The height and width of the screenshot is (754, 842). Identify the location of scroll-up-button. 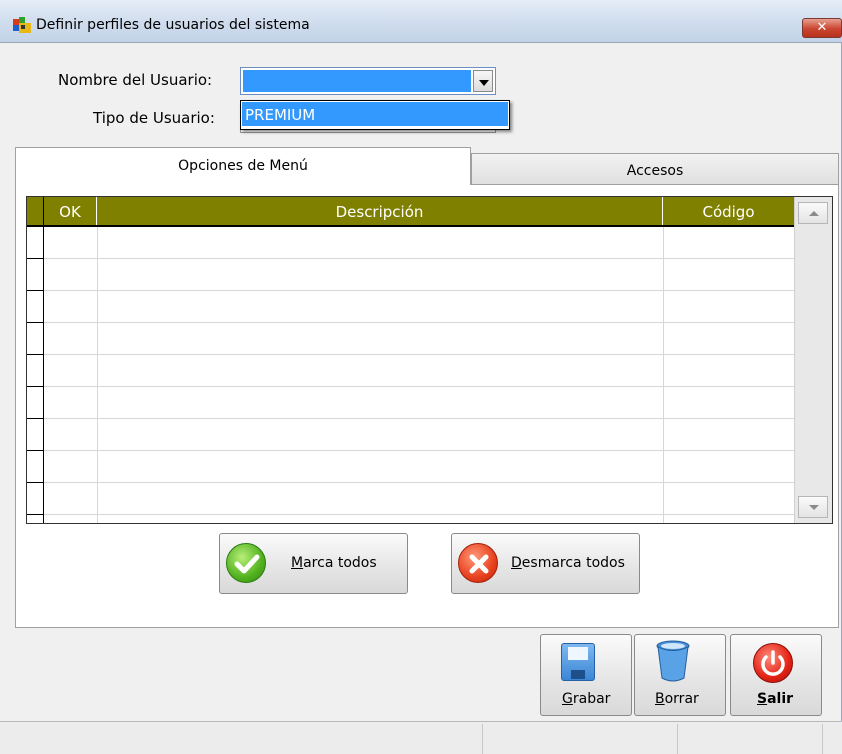
(813, 213).